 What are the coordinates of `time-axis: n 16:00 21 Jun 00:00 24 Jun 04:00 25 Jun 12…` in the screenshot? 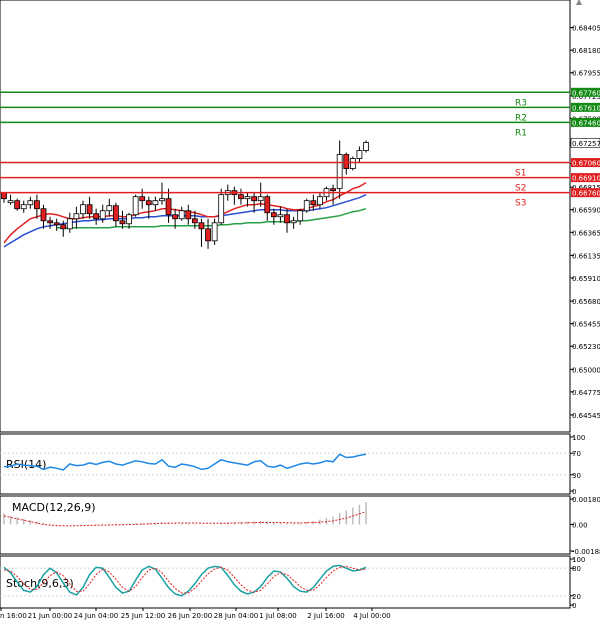 It's located at (195, 614).